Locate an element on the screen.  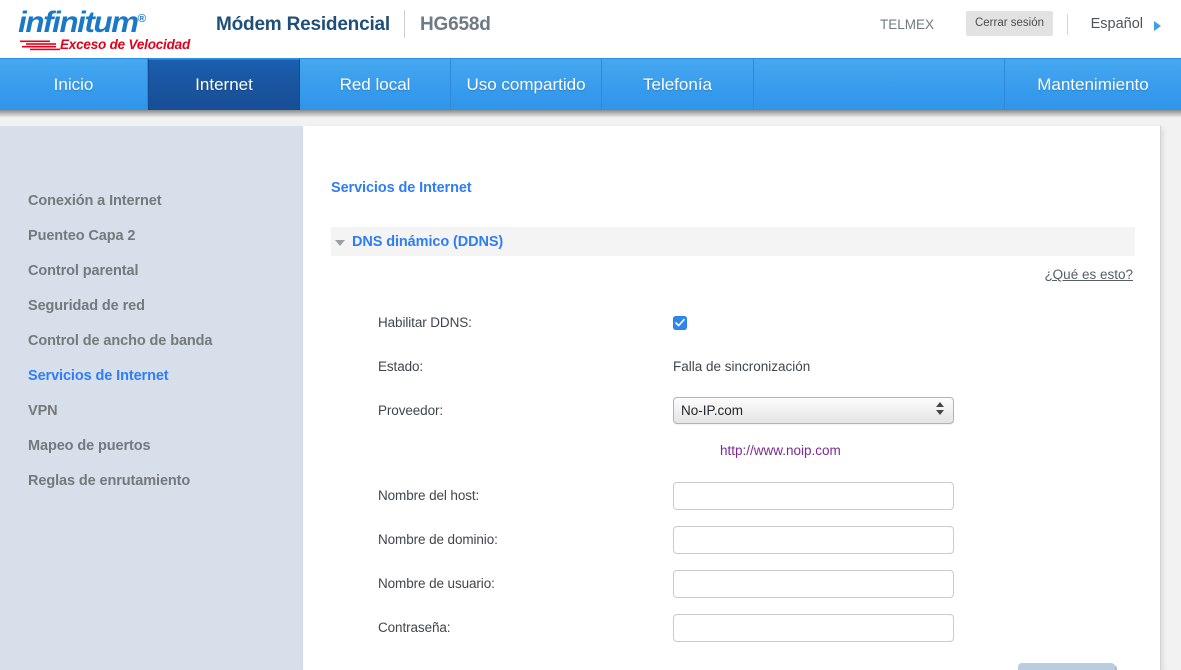
form-row-provider: Proveedor: No-IP.com is located at coordinates (733, 410).